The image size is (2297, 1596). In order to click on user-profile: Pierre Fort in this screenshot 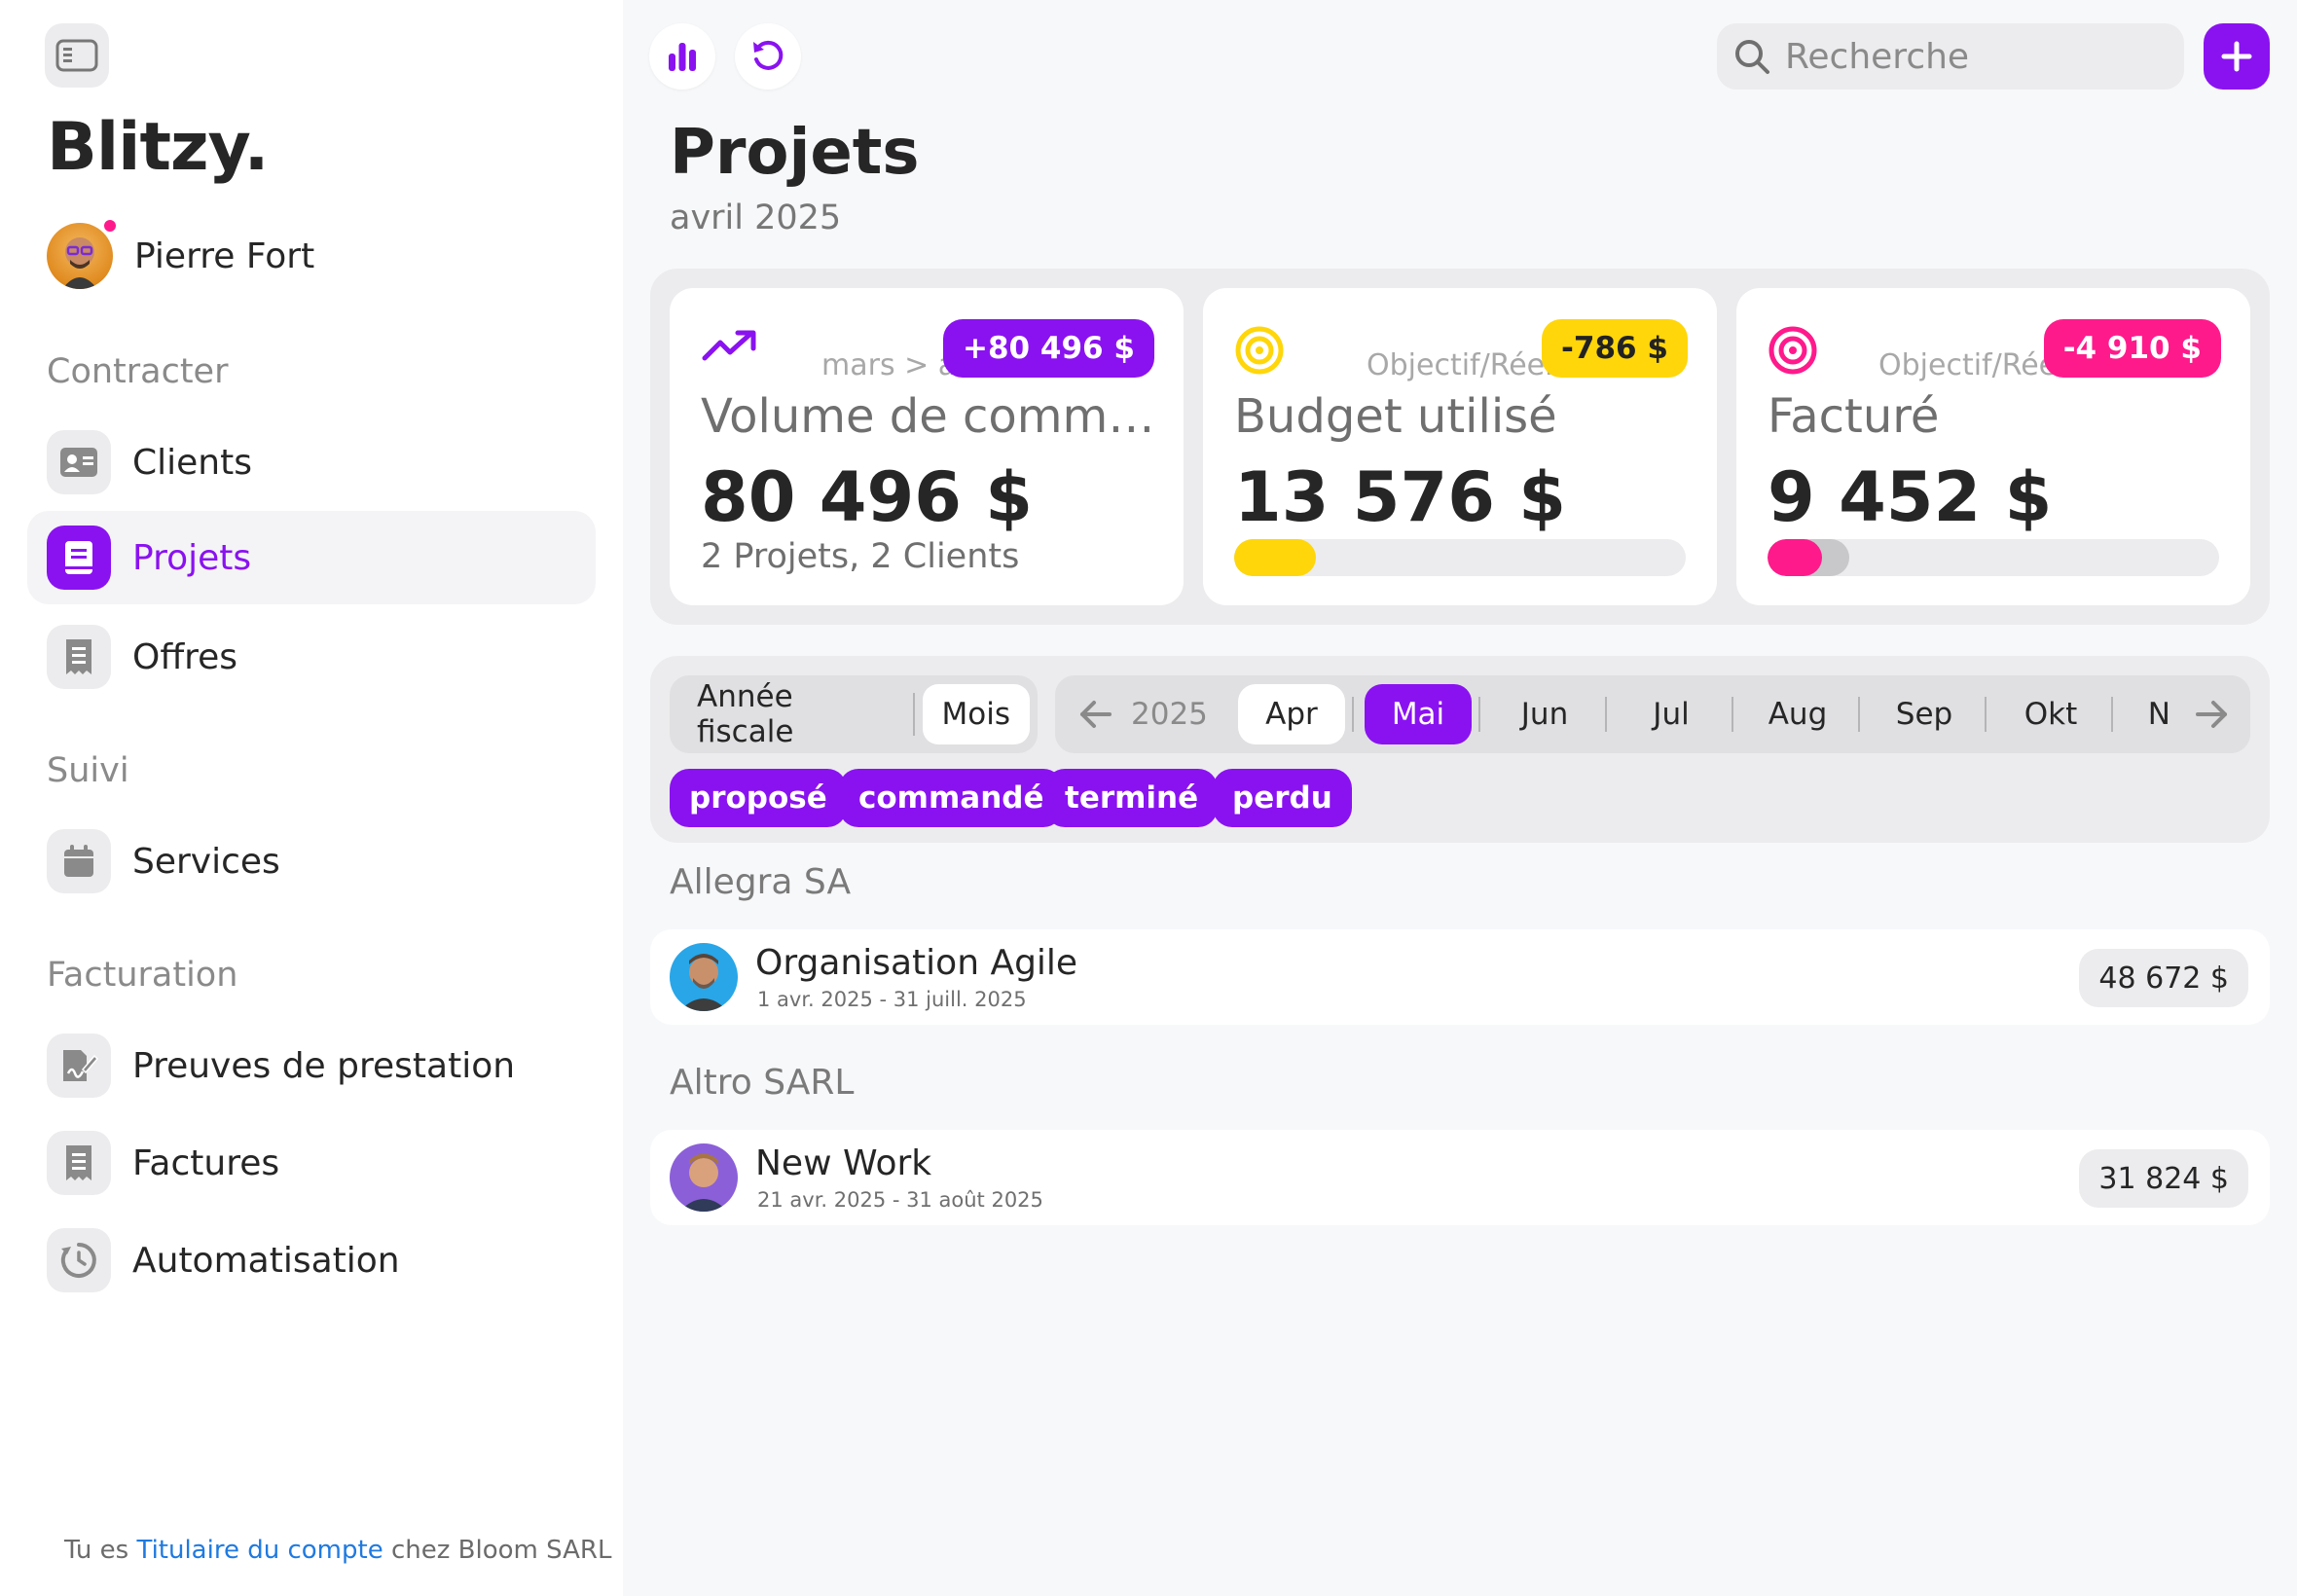, I will do `click(181, 253)`.